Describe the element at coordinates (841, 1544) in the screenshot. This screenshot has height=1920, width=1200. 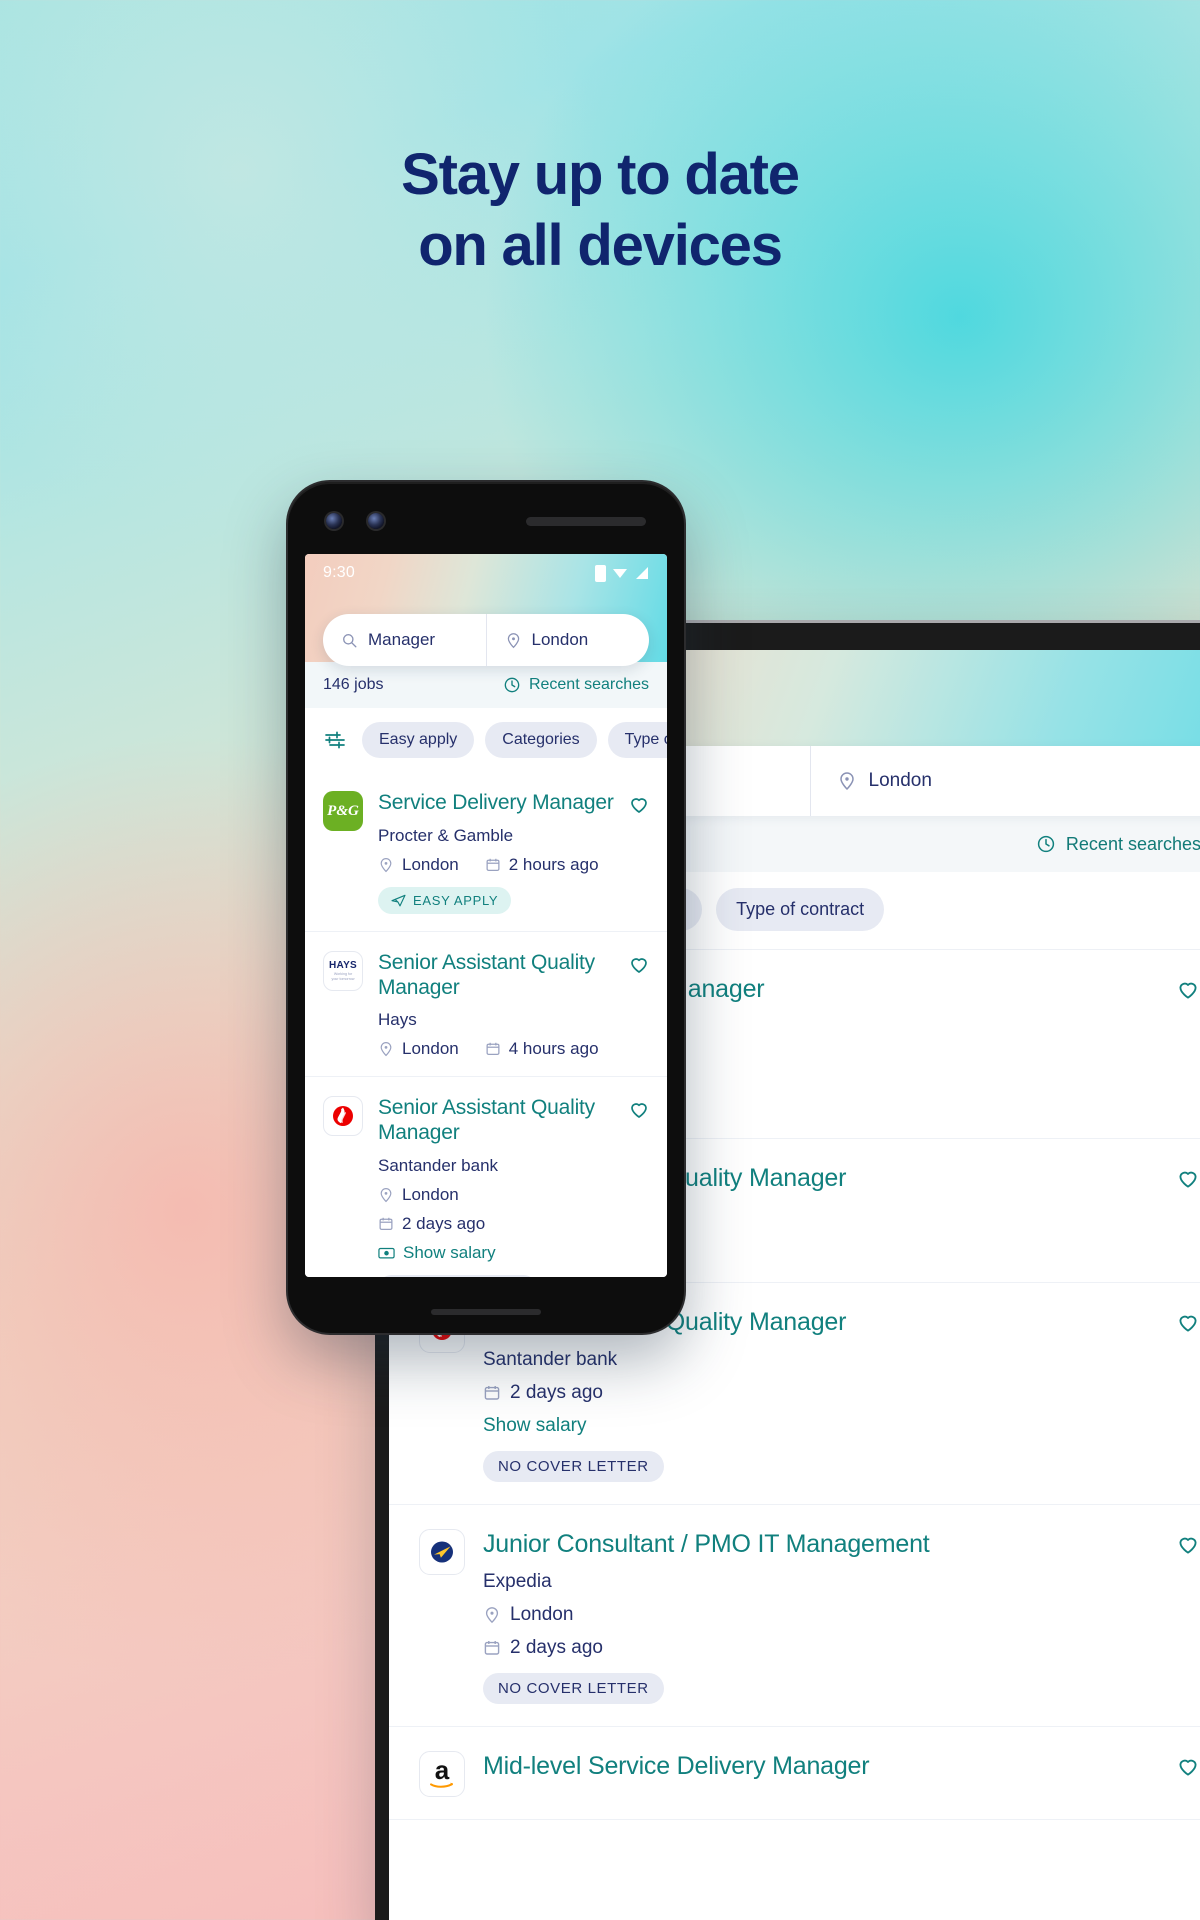
I see `desktop-job-title: Junior Consultant / PMO IT Management` at that location.